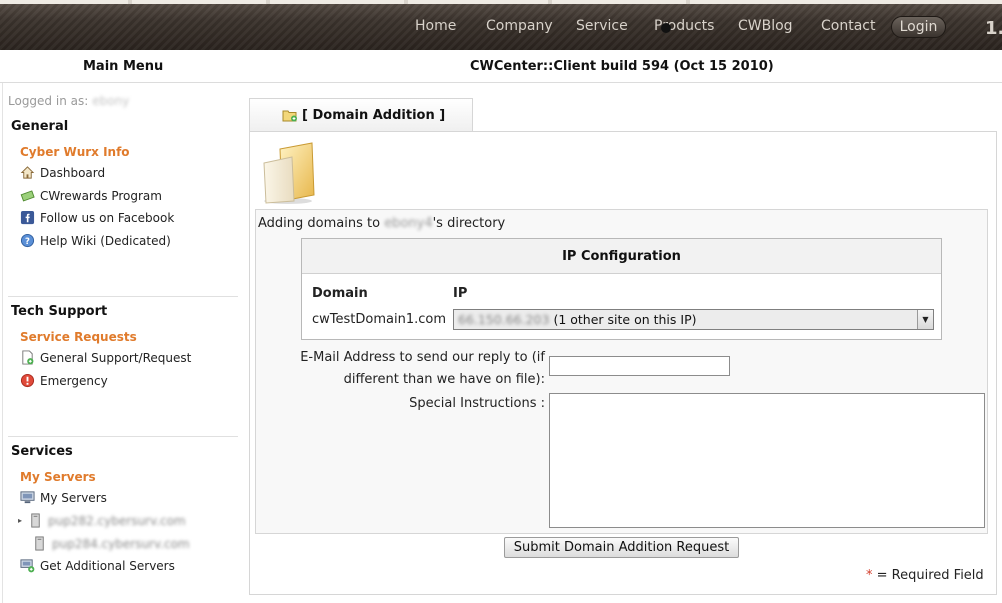  What do you see at coordinates (340, 293) in the screenshot?
I see `column-header-domain: Domain` at bounding box center [340, 293].